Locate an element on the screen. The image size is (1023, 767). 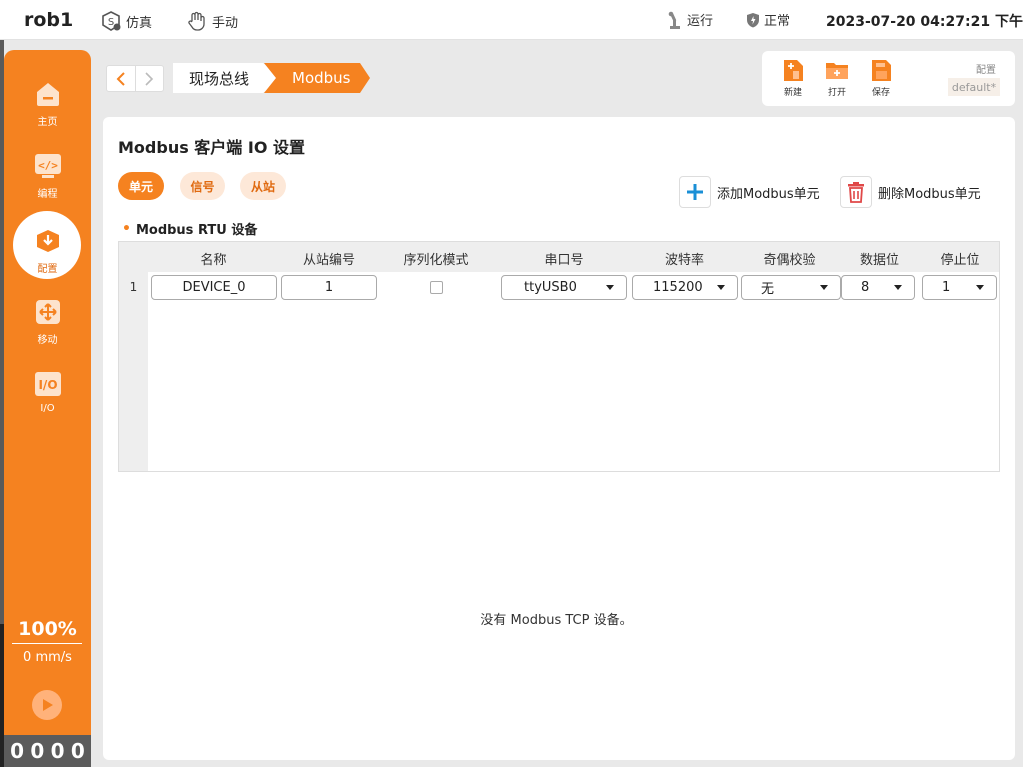
shield-icon is located at coordinates (753, 19).